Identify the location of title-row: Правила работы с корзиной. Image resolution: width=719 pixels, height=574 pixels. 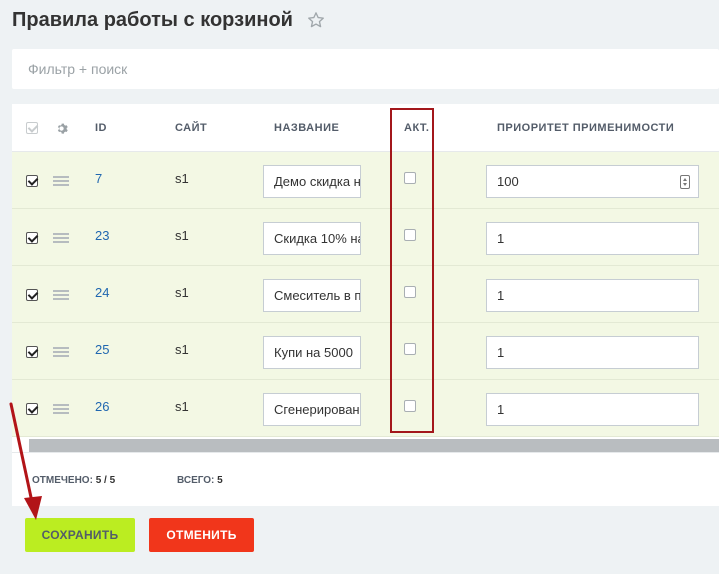
(168, 20).